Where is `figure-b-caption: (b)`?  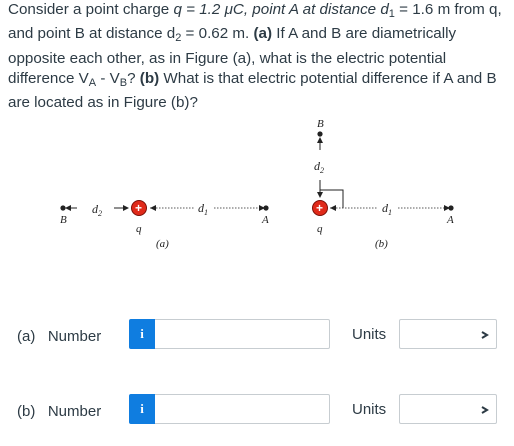 figure-b-caption: (b) is located at coordinates (381, 244).